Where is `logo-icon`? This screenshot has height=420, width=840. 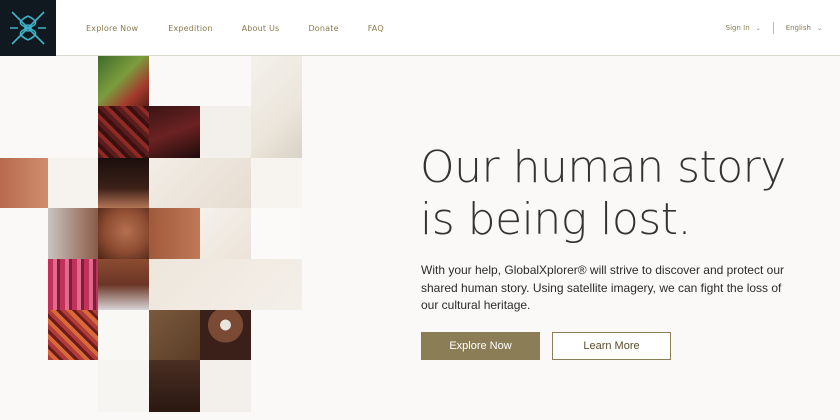
logo-icon is located at coordinates (28, 28).